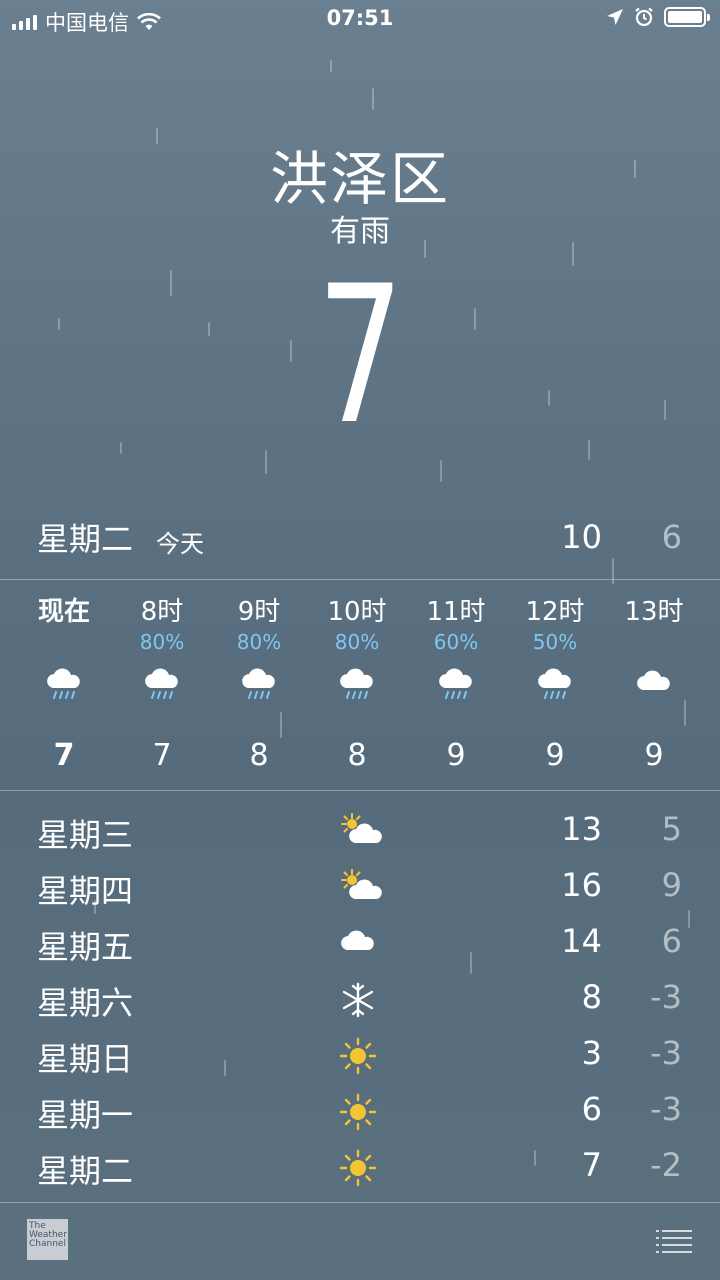  Describe the element at coordinates (63, 612) in the screenshot. I see `hour-label: 现在` at that location.